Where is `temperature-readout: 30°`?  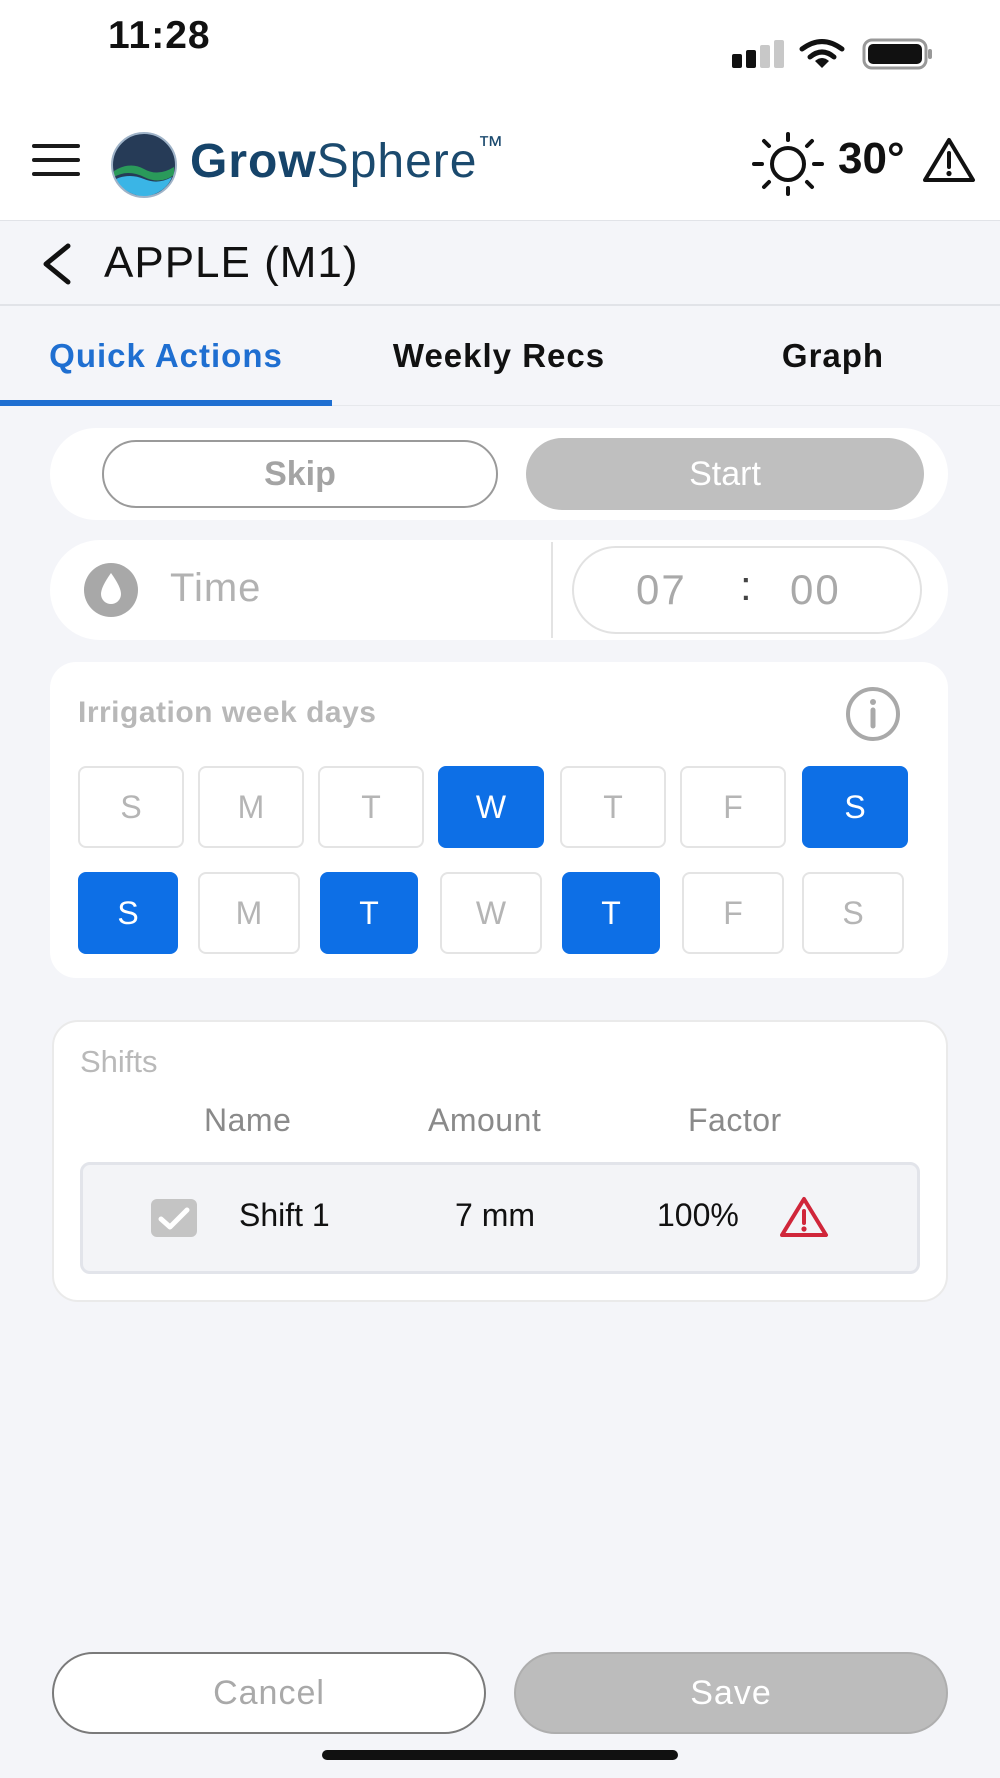
temperature-readout: 30° is located at coordinates (871, 158).